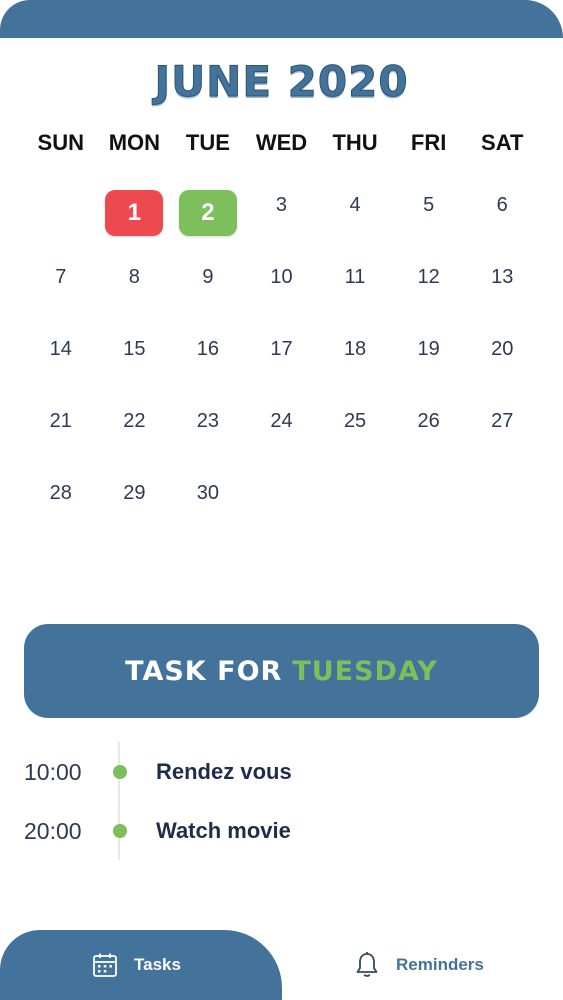  I want to click on month-title: JUNE 2020, so click(281, 81).